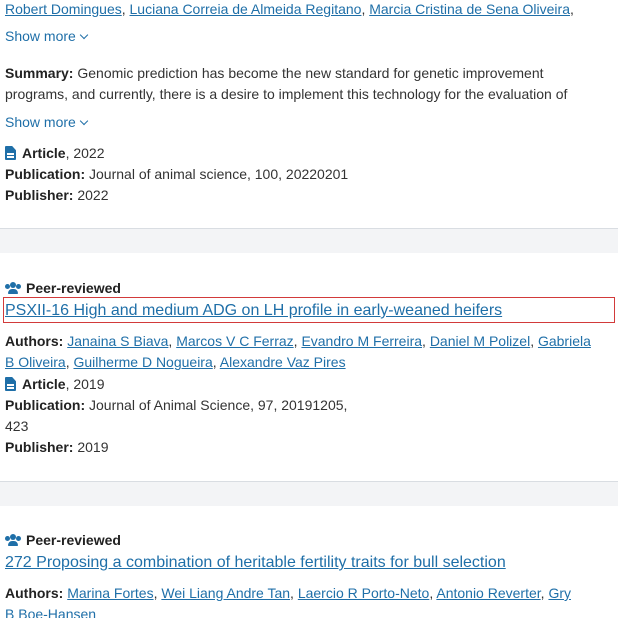  I want to click on author-link: Antonio Reverter, so click(488, 593).